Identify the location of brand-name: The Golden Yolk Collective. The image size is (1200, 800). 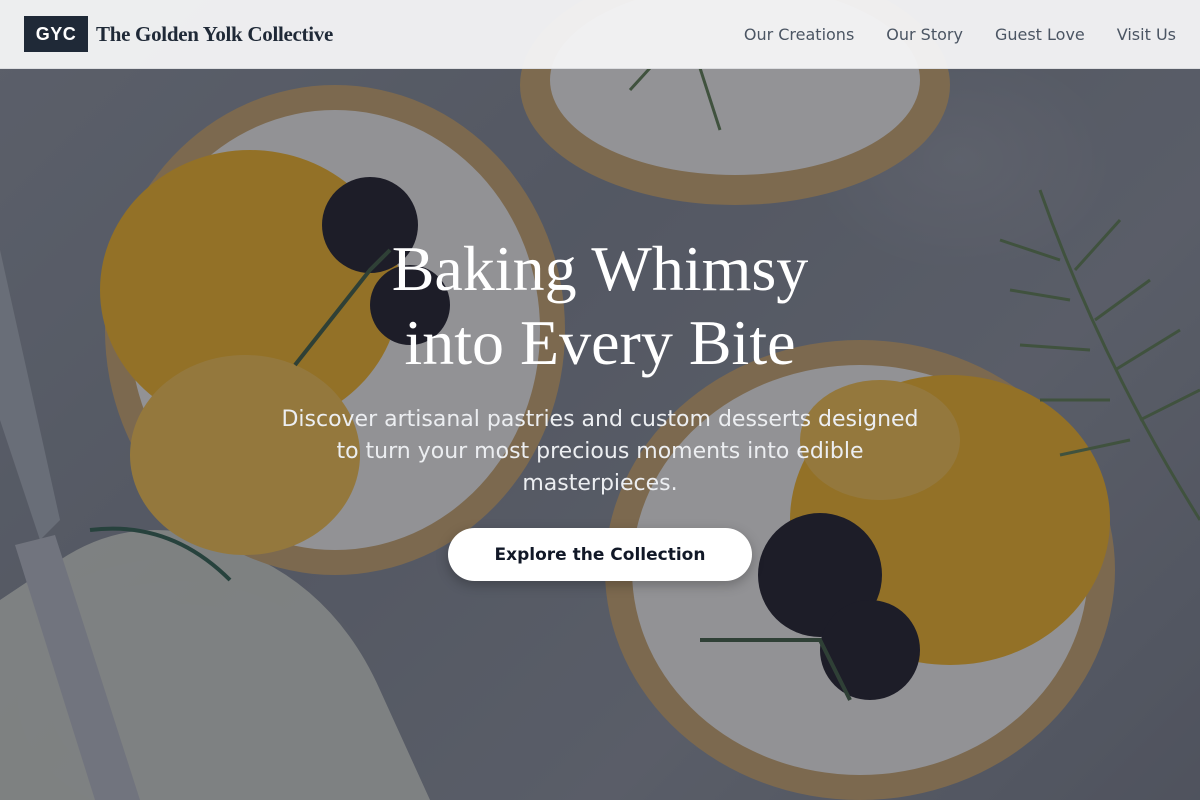
(215, 33).